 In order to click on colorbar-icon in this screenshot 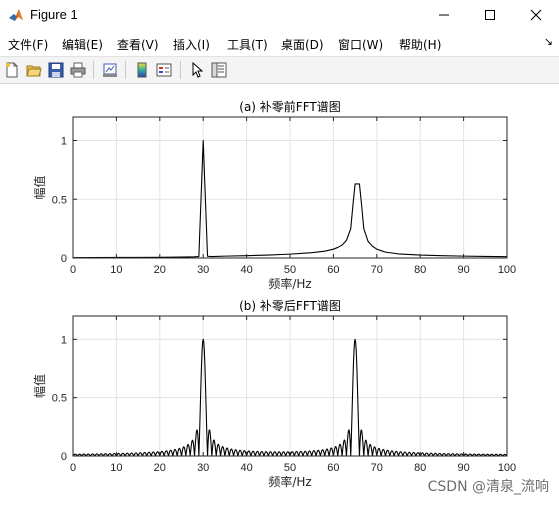, I will do `click(142, 70)`.